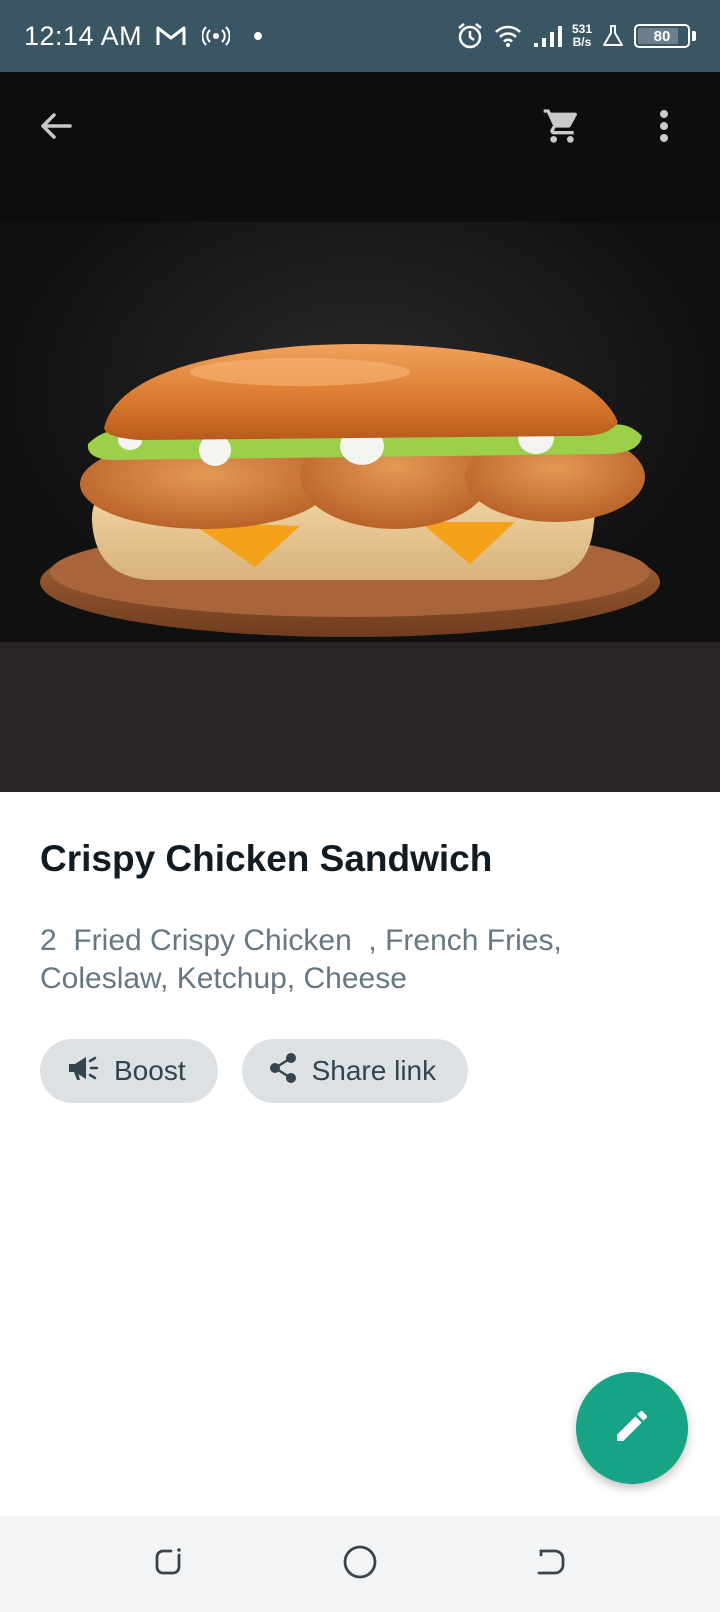 The image size is (720, 1612). I want to click on back-button, so click(56, 128).